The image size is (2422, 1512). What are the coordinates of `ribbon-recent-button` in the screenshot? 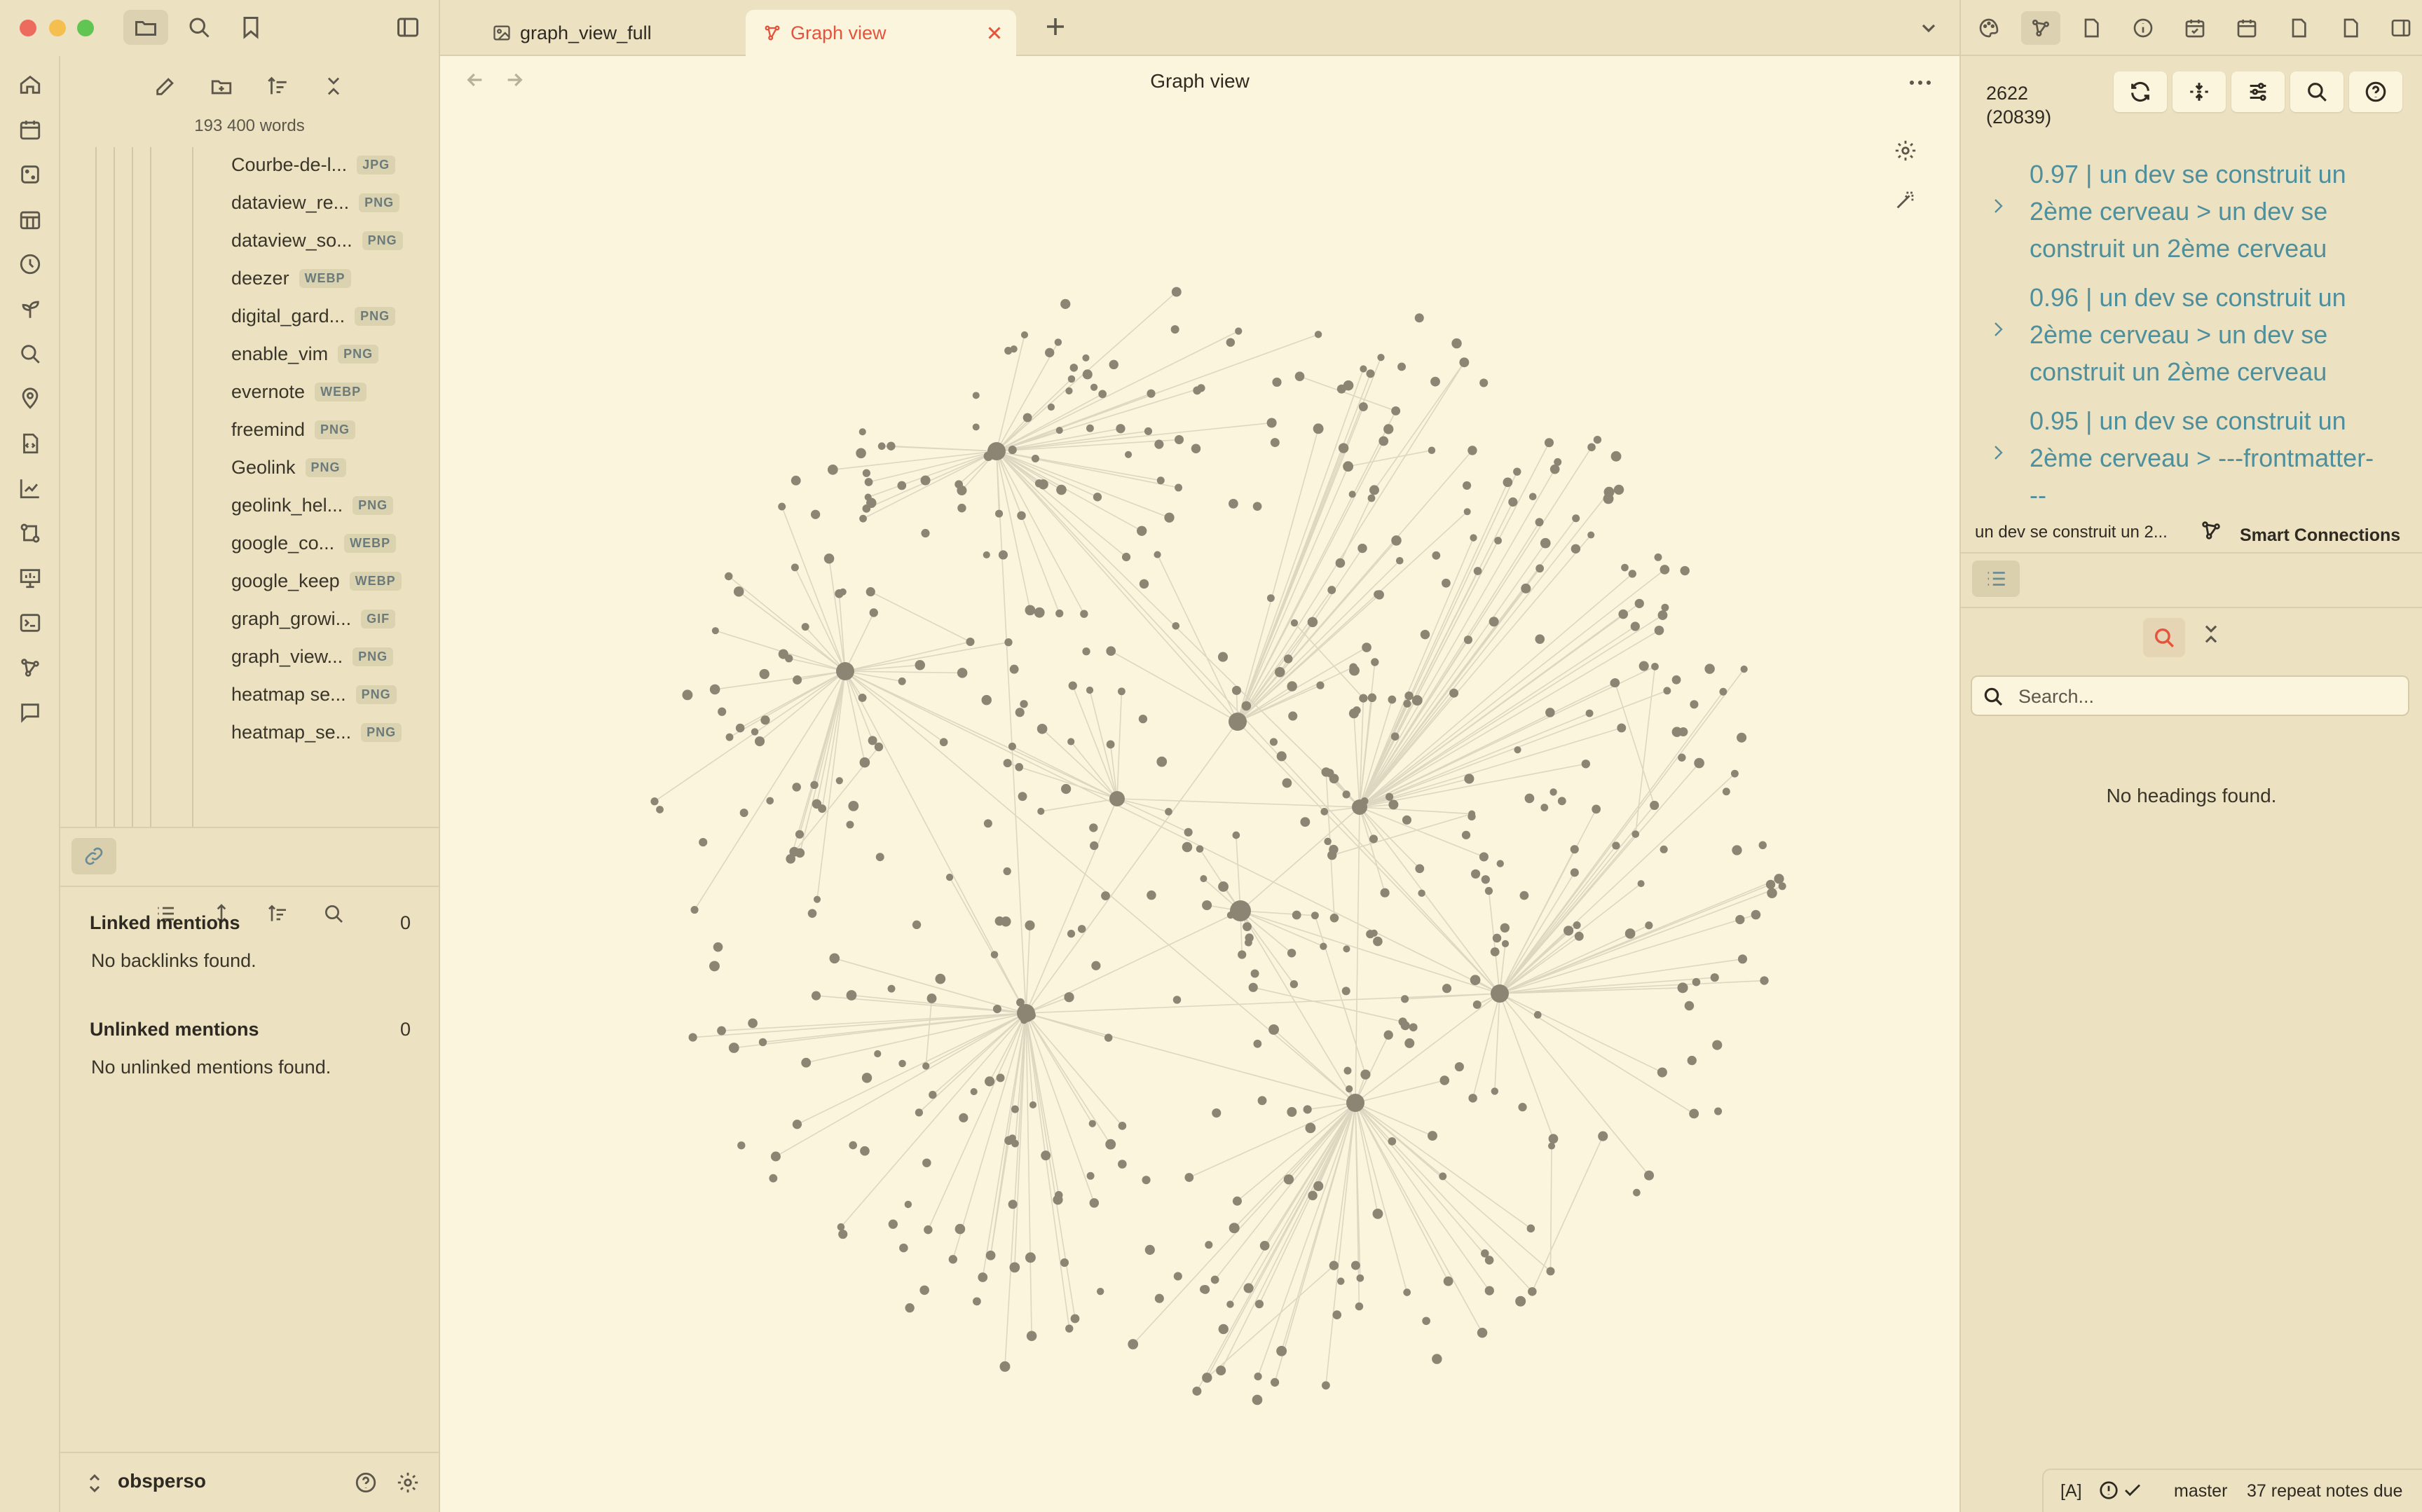 It's located at (30, 264).